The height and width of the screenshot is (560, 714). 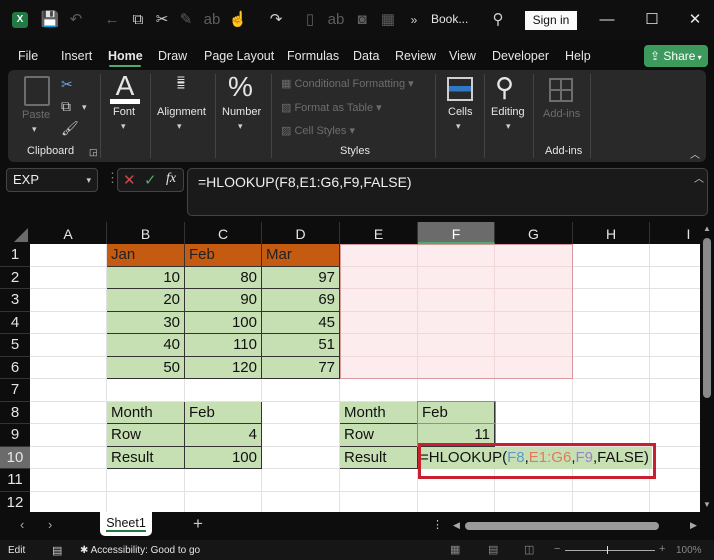 What do you see at coordinates (456, 367) in the screenshot?
I see `cell-f6` at bounding box center [456, 367].